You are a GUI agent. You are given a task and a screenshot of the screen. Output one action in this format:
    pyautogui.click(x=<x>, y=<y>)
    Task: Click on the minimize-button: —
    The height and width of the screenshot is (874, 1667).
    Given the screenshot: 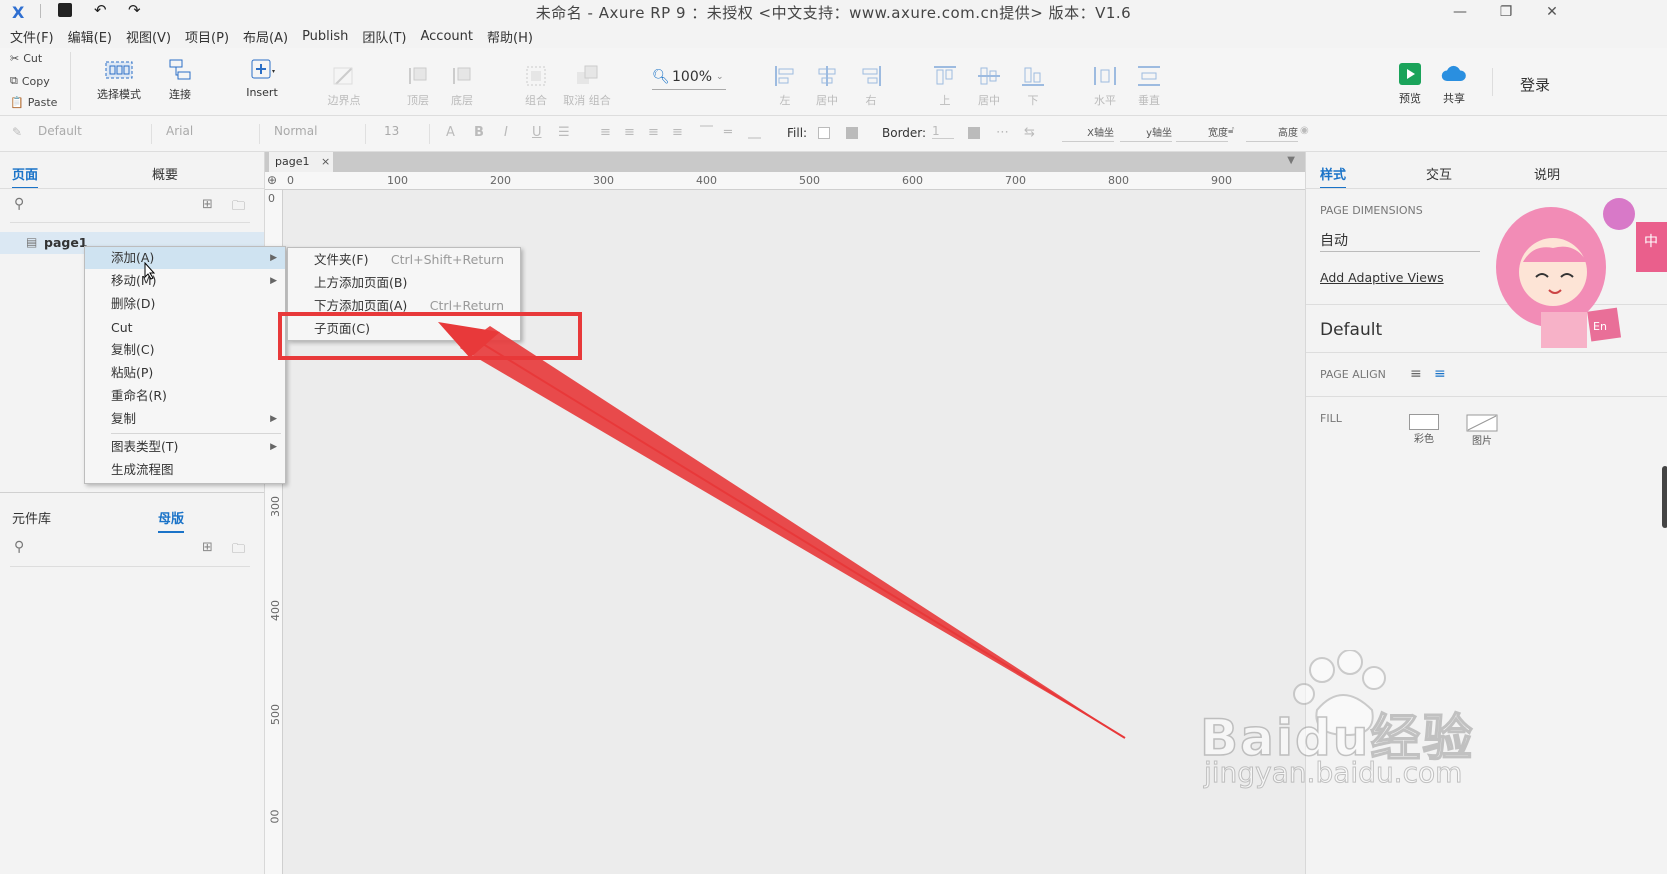 What is the action you would take?
    pyautogui.click(x=1460, y=12)
    